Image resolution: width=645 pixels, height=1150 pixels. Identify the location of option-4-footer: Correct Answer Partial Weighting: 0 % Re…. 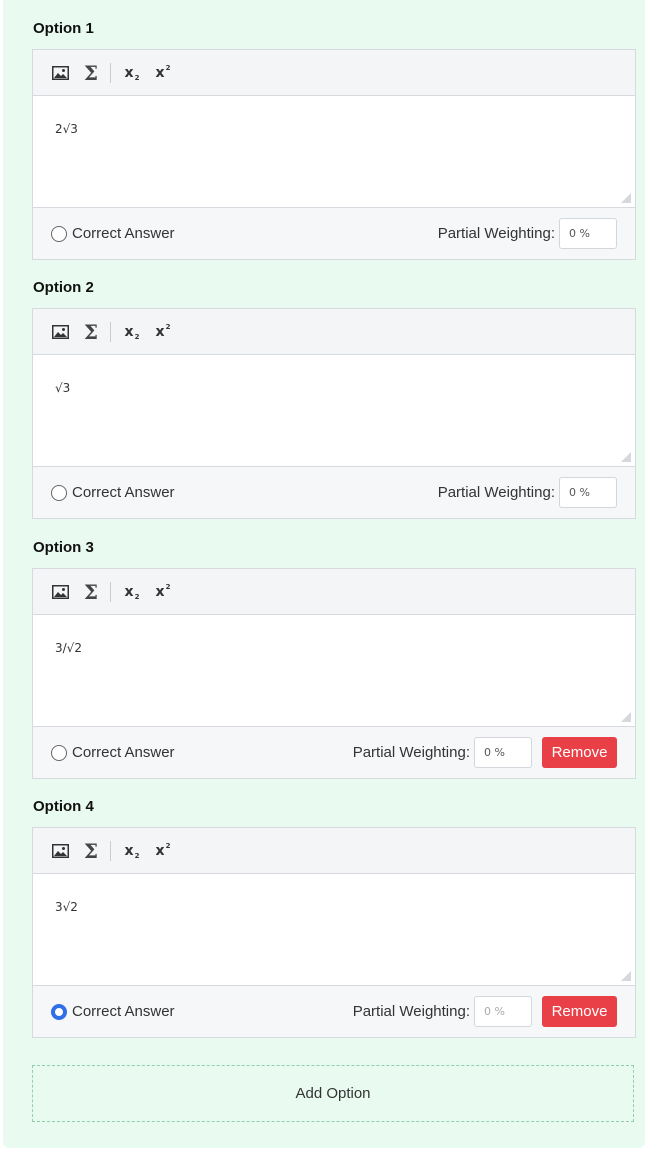
(334, 1011).